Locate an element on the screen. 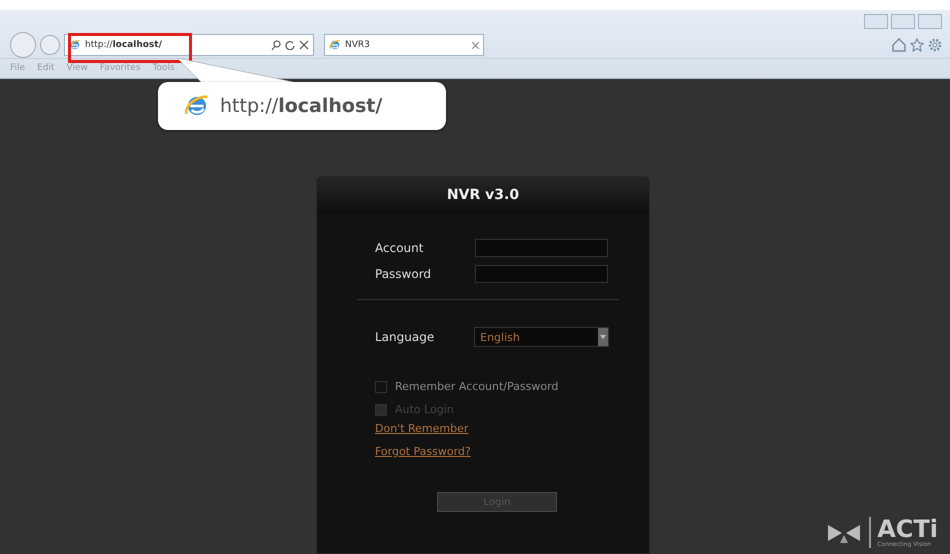 Image resolution: width=950 pixels, height=554 pixels. field-label: Language is located at coordinates (405, 337).